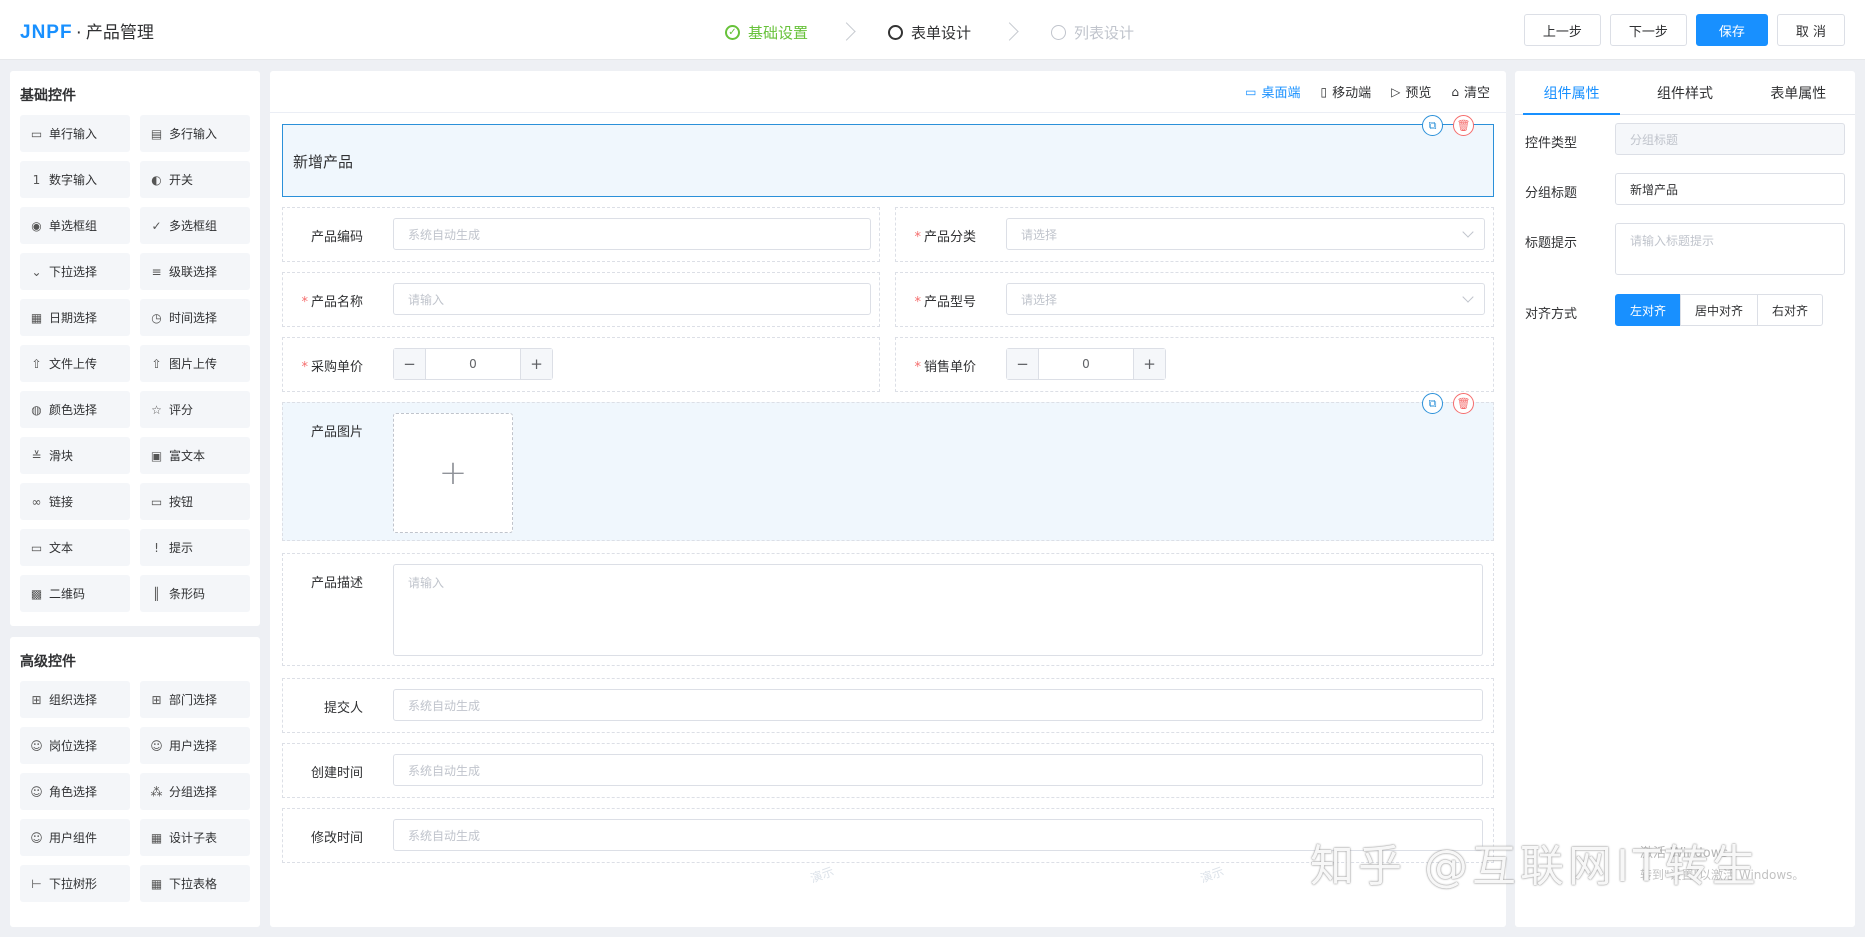  I want to click on preview-button: ▷ 预览, so click(1411, 92).